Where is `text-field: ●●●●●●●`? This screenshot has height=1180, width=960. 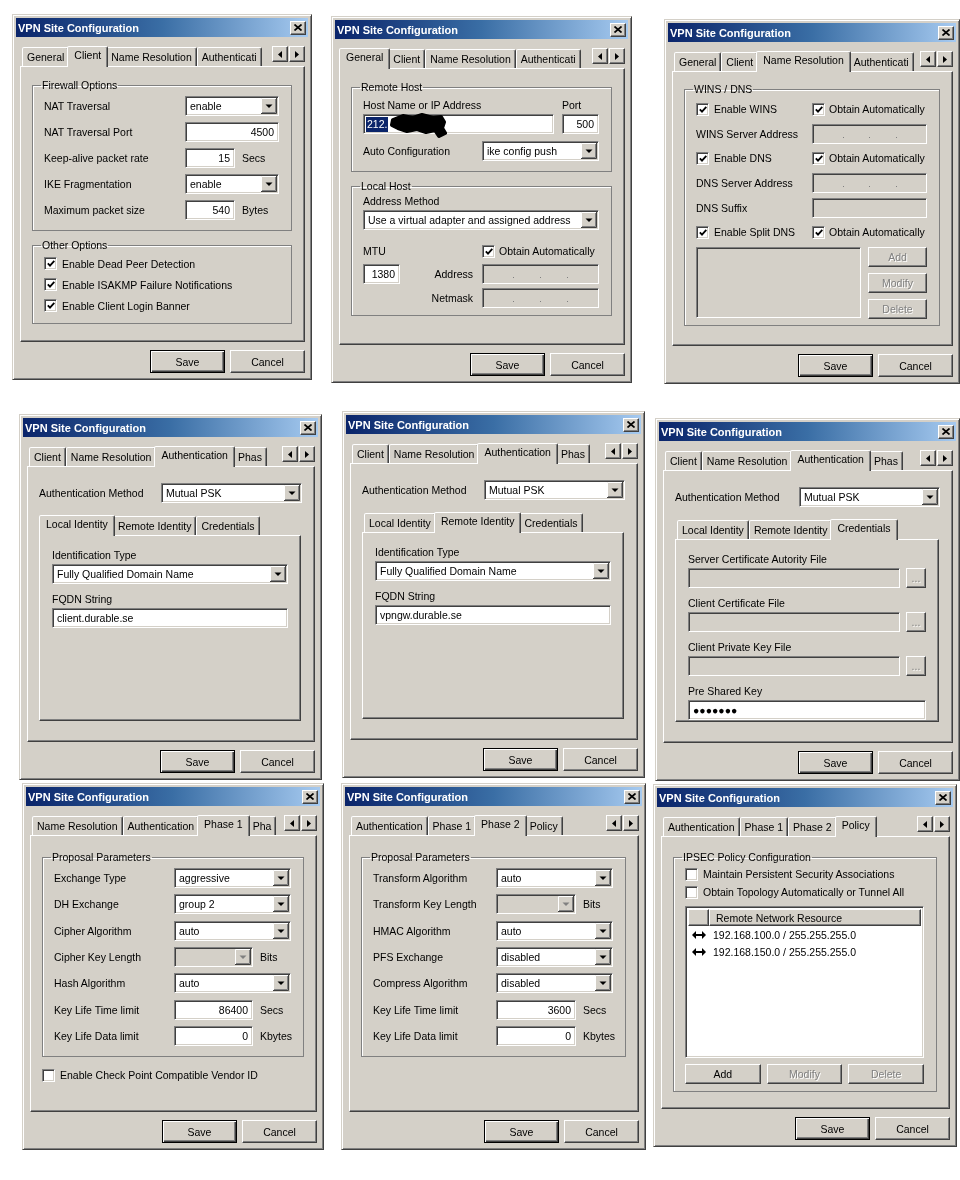 text-field: ●●●●●●● is located at coordinates (807, 710).